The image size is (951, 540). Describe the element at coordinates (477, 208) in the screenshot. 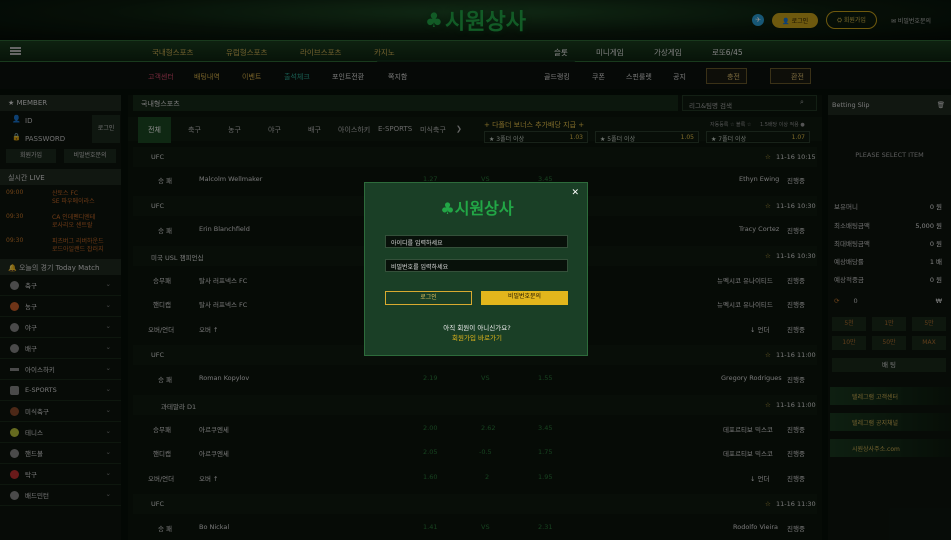

I see `modal-logo: ♣시원상사` at that location.